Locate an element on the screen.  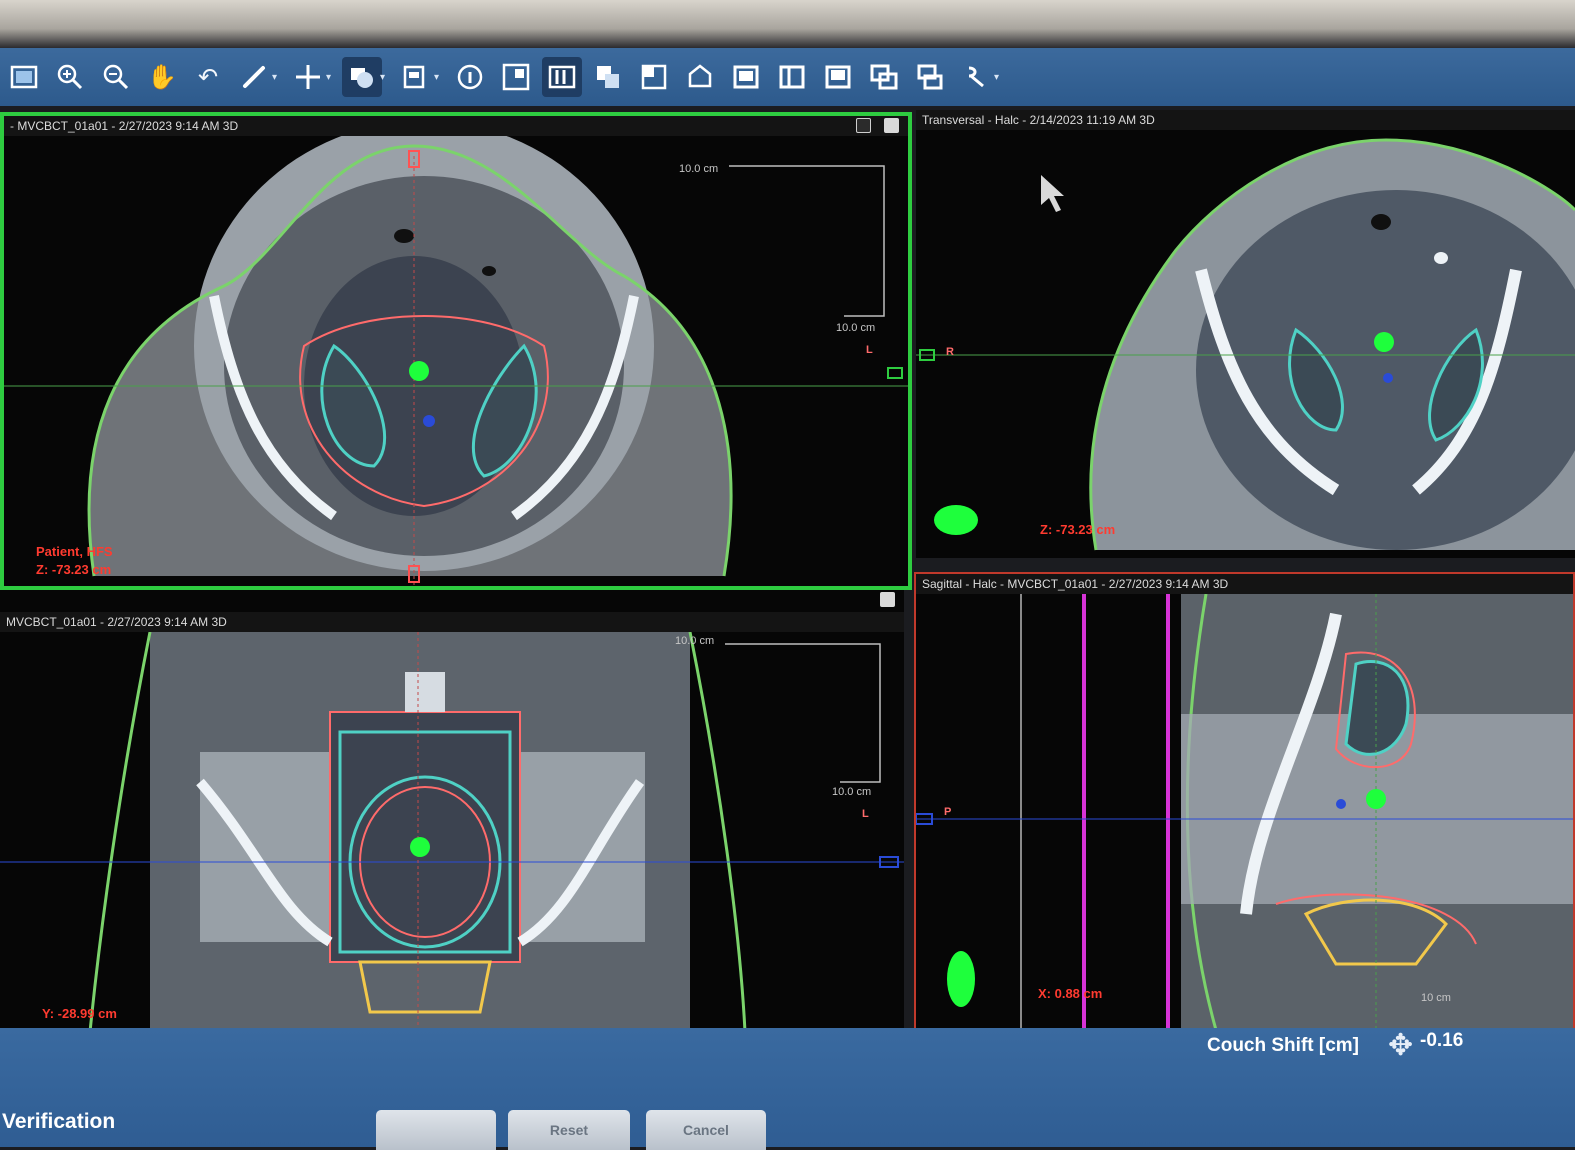
copy-icon is located at coordinates (608, 77).